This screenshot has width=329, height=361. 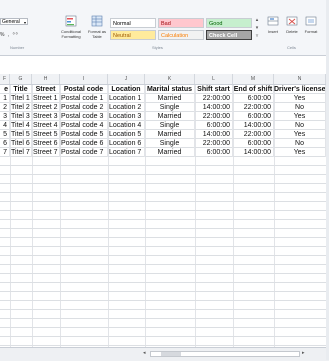 I want to click on table-cell: Location 6, so click(x=126, y=143).